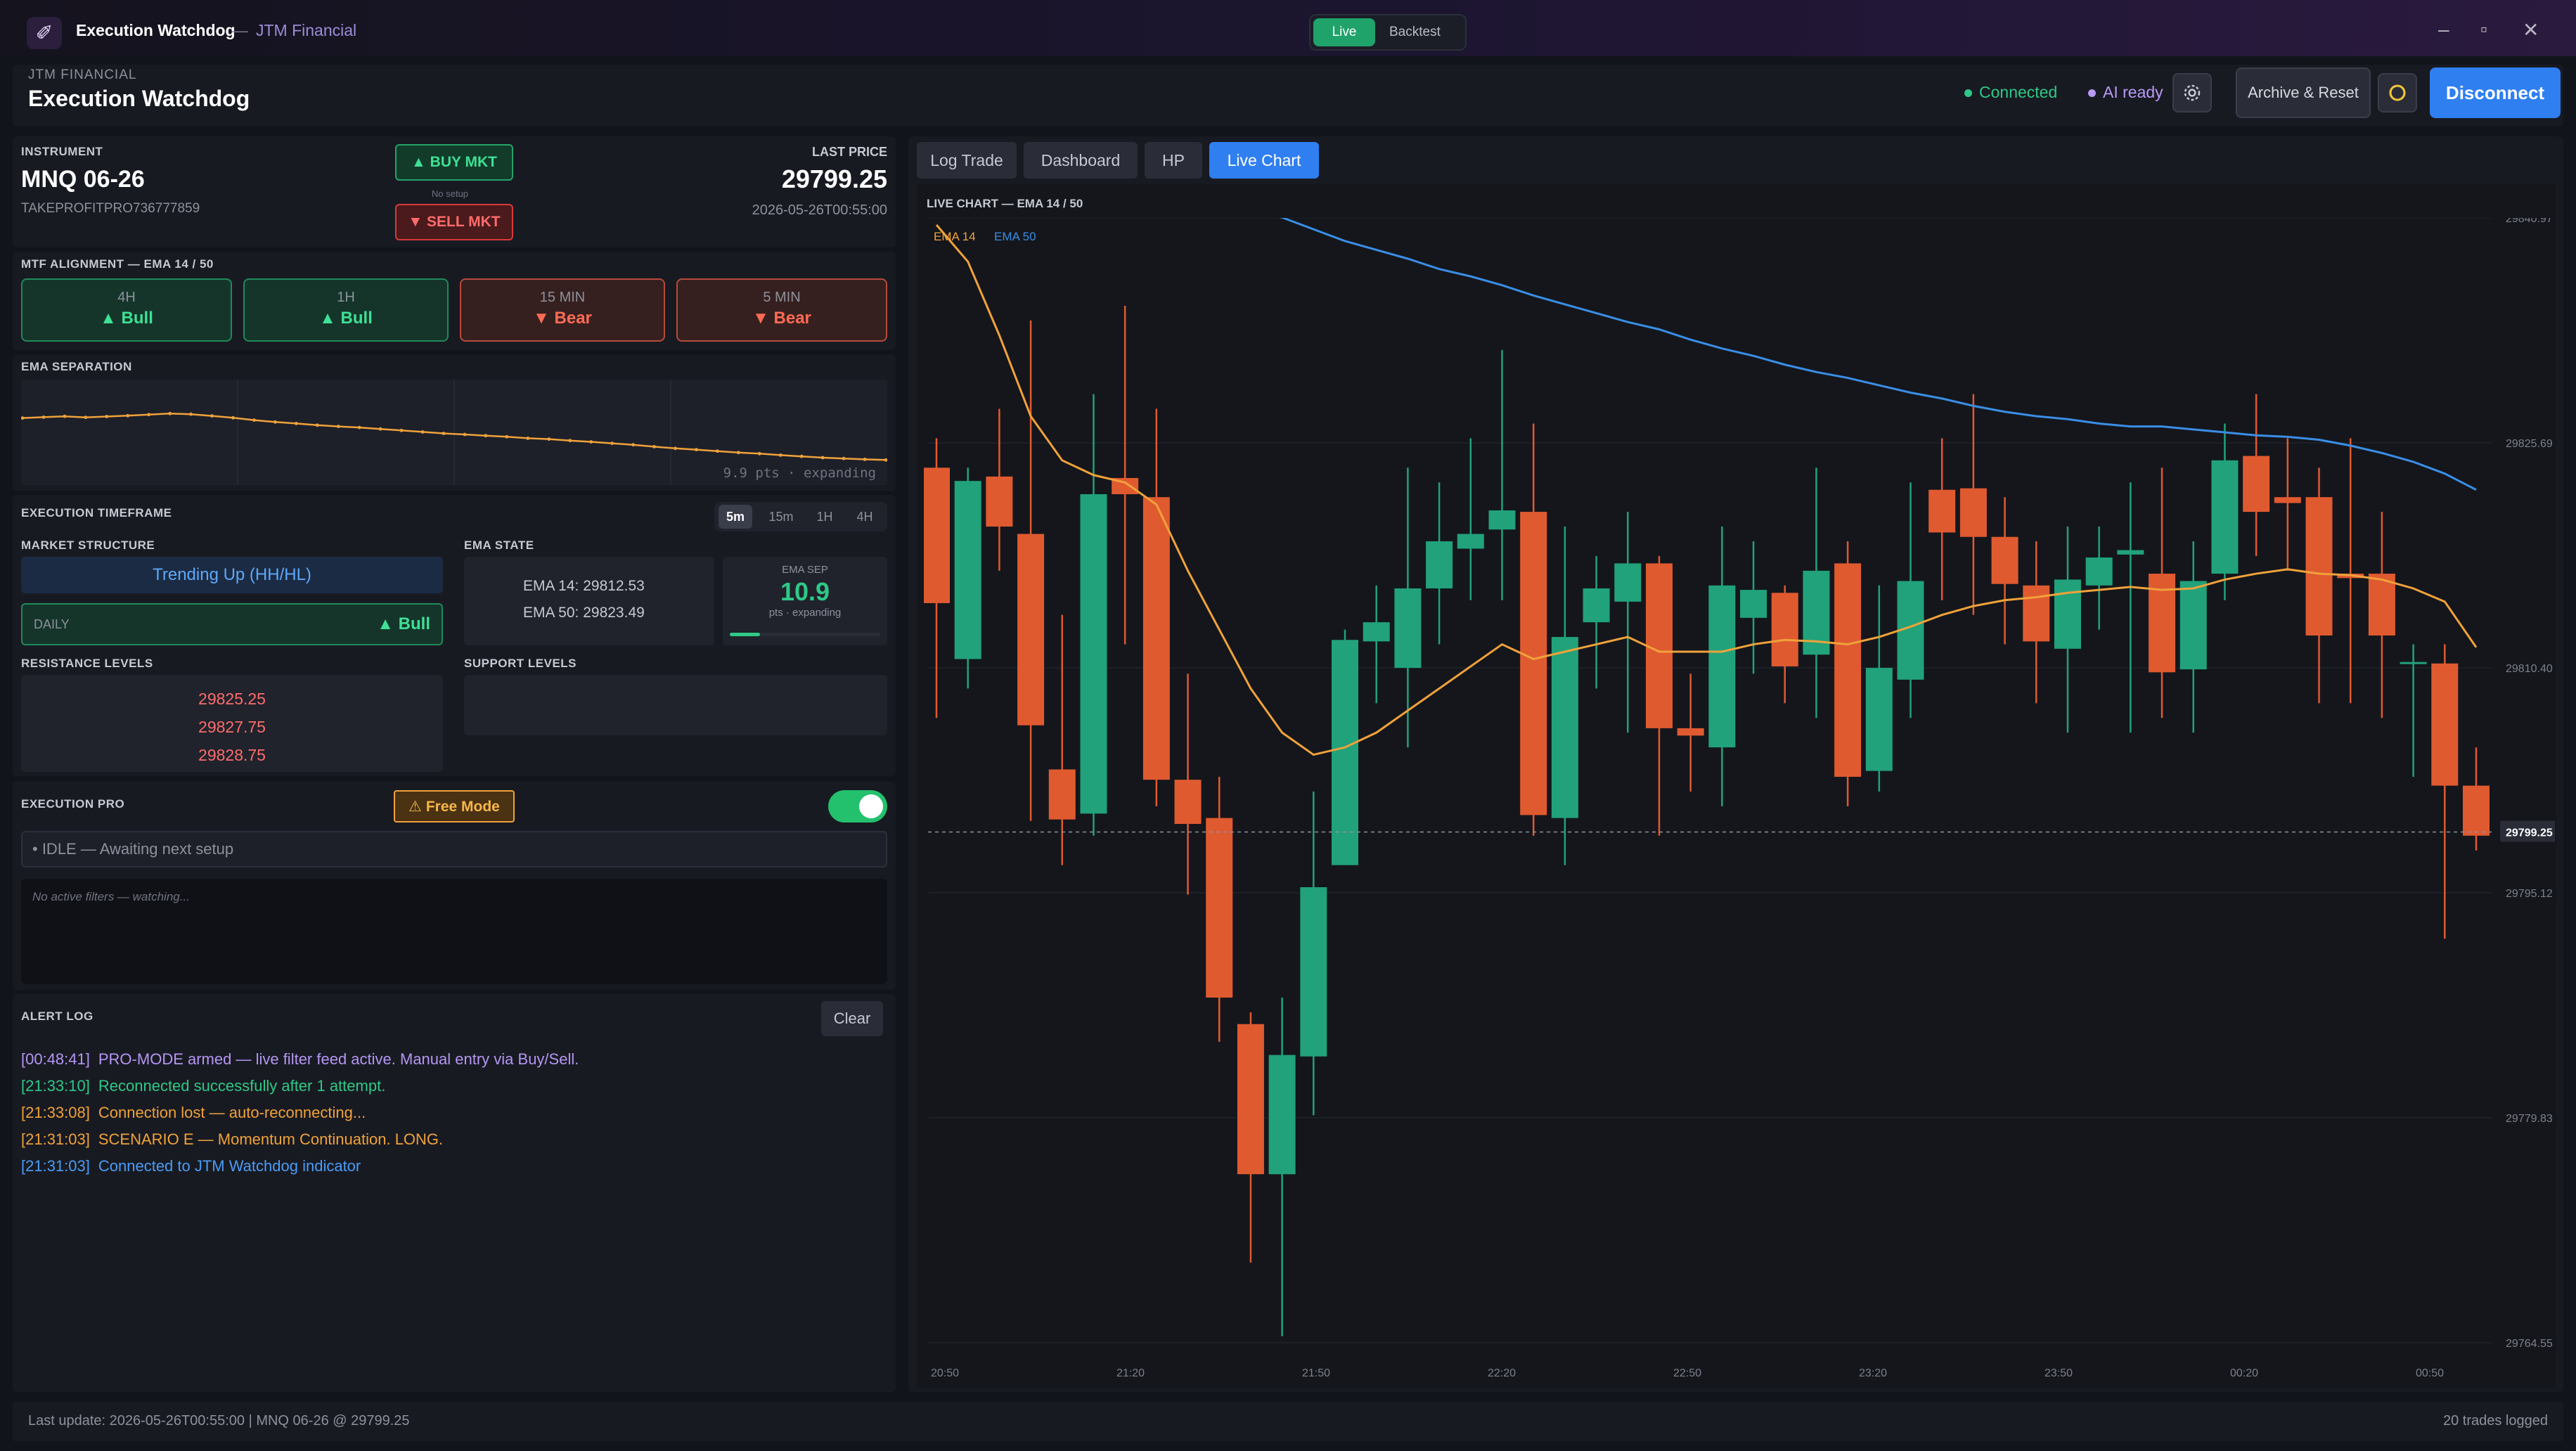 This screenshot has height=1451, width=2576. Describe the element at coordinates (55, 1086) in the screenshot. I see `log-timestamp: [21:33:10]` at that location.